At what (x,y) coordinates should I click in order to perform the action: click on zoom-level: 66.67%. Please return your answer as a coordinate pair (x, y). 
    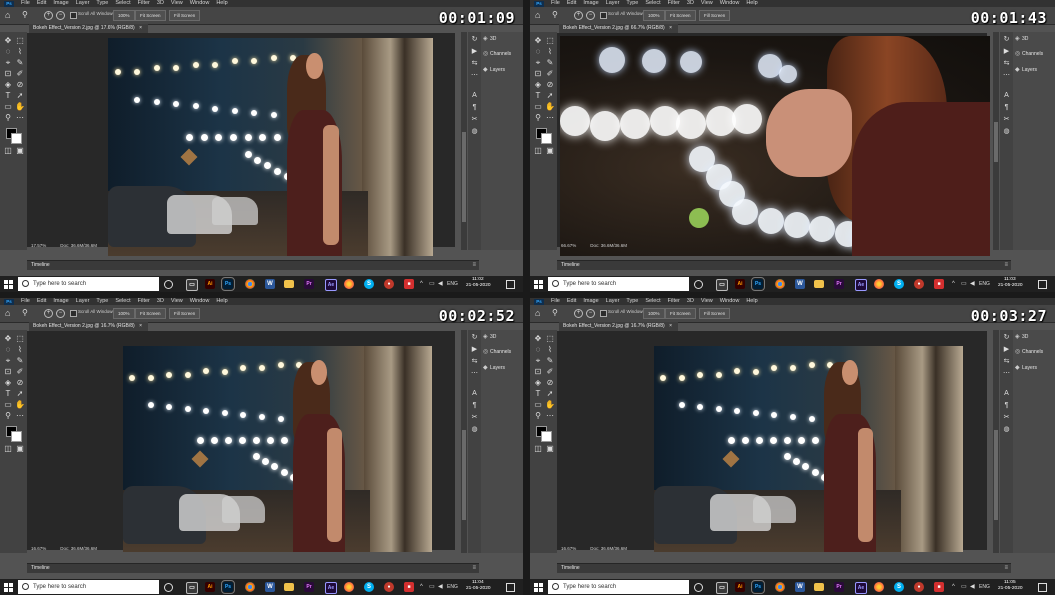
    Looking at the image, I should click on (568, 246).